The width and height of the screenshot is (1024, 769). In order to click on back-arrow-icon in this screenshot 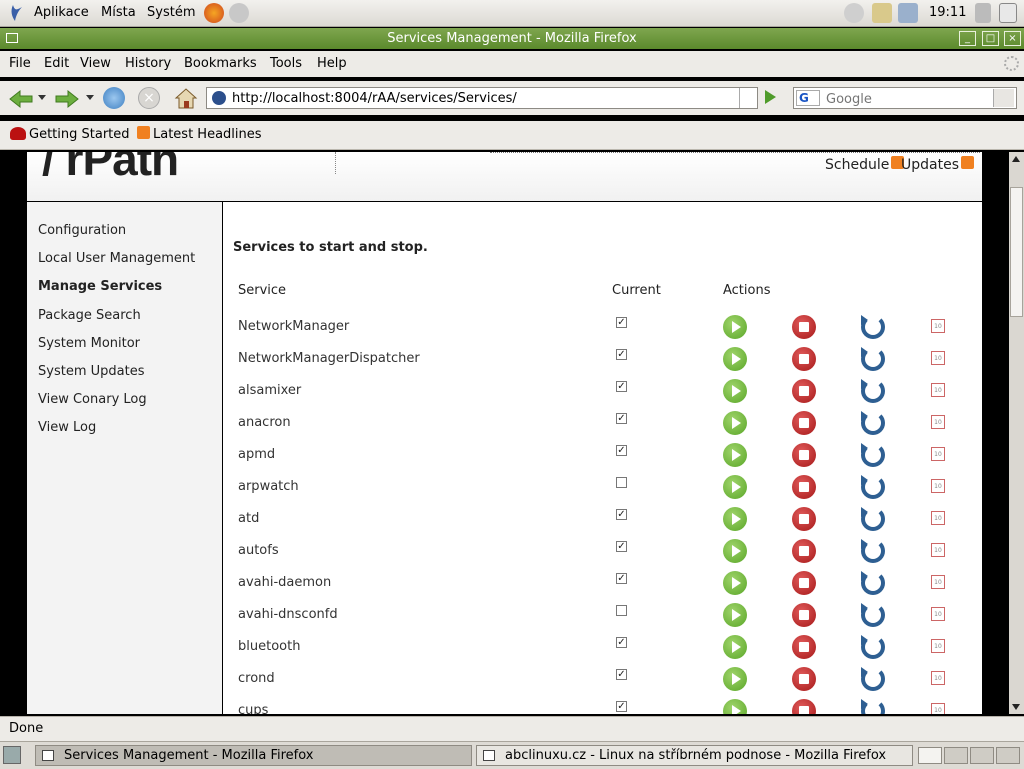, I will do `click(21, 101)`.